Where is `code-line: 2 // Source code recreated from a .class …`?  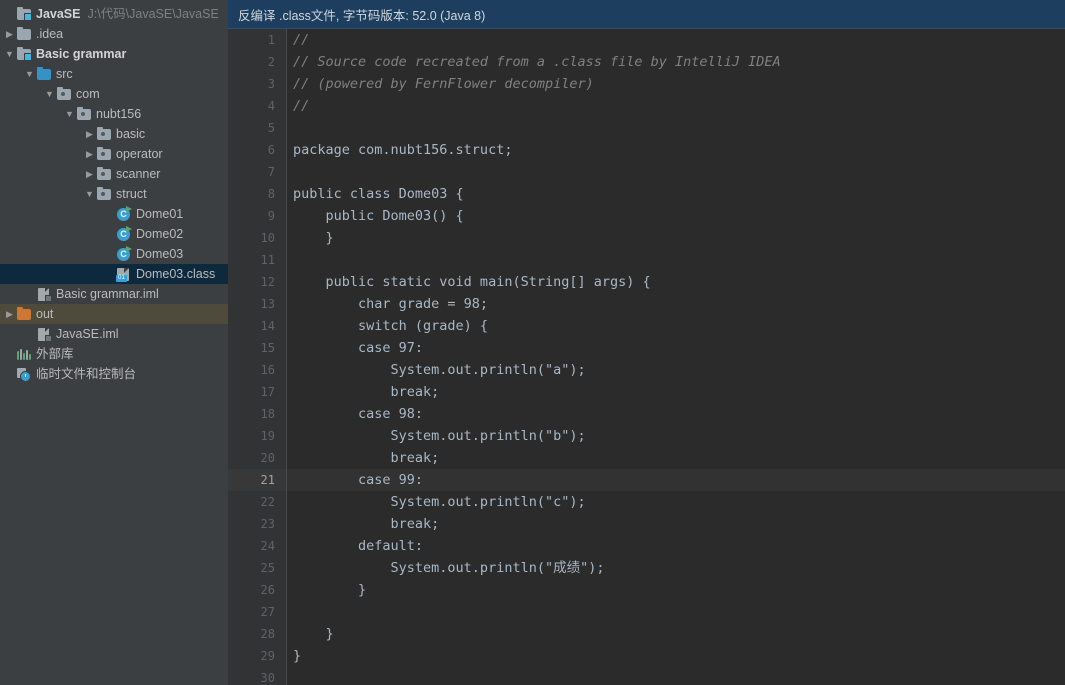 code-line: 2 // Source code recreated from a .class … is located at coordinates (646, 62).